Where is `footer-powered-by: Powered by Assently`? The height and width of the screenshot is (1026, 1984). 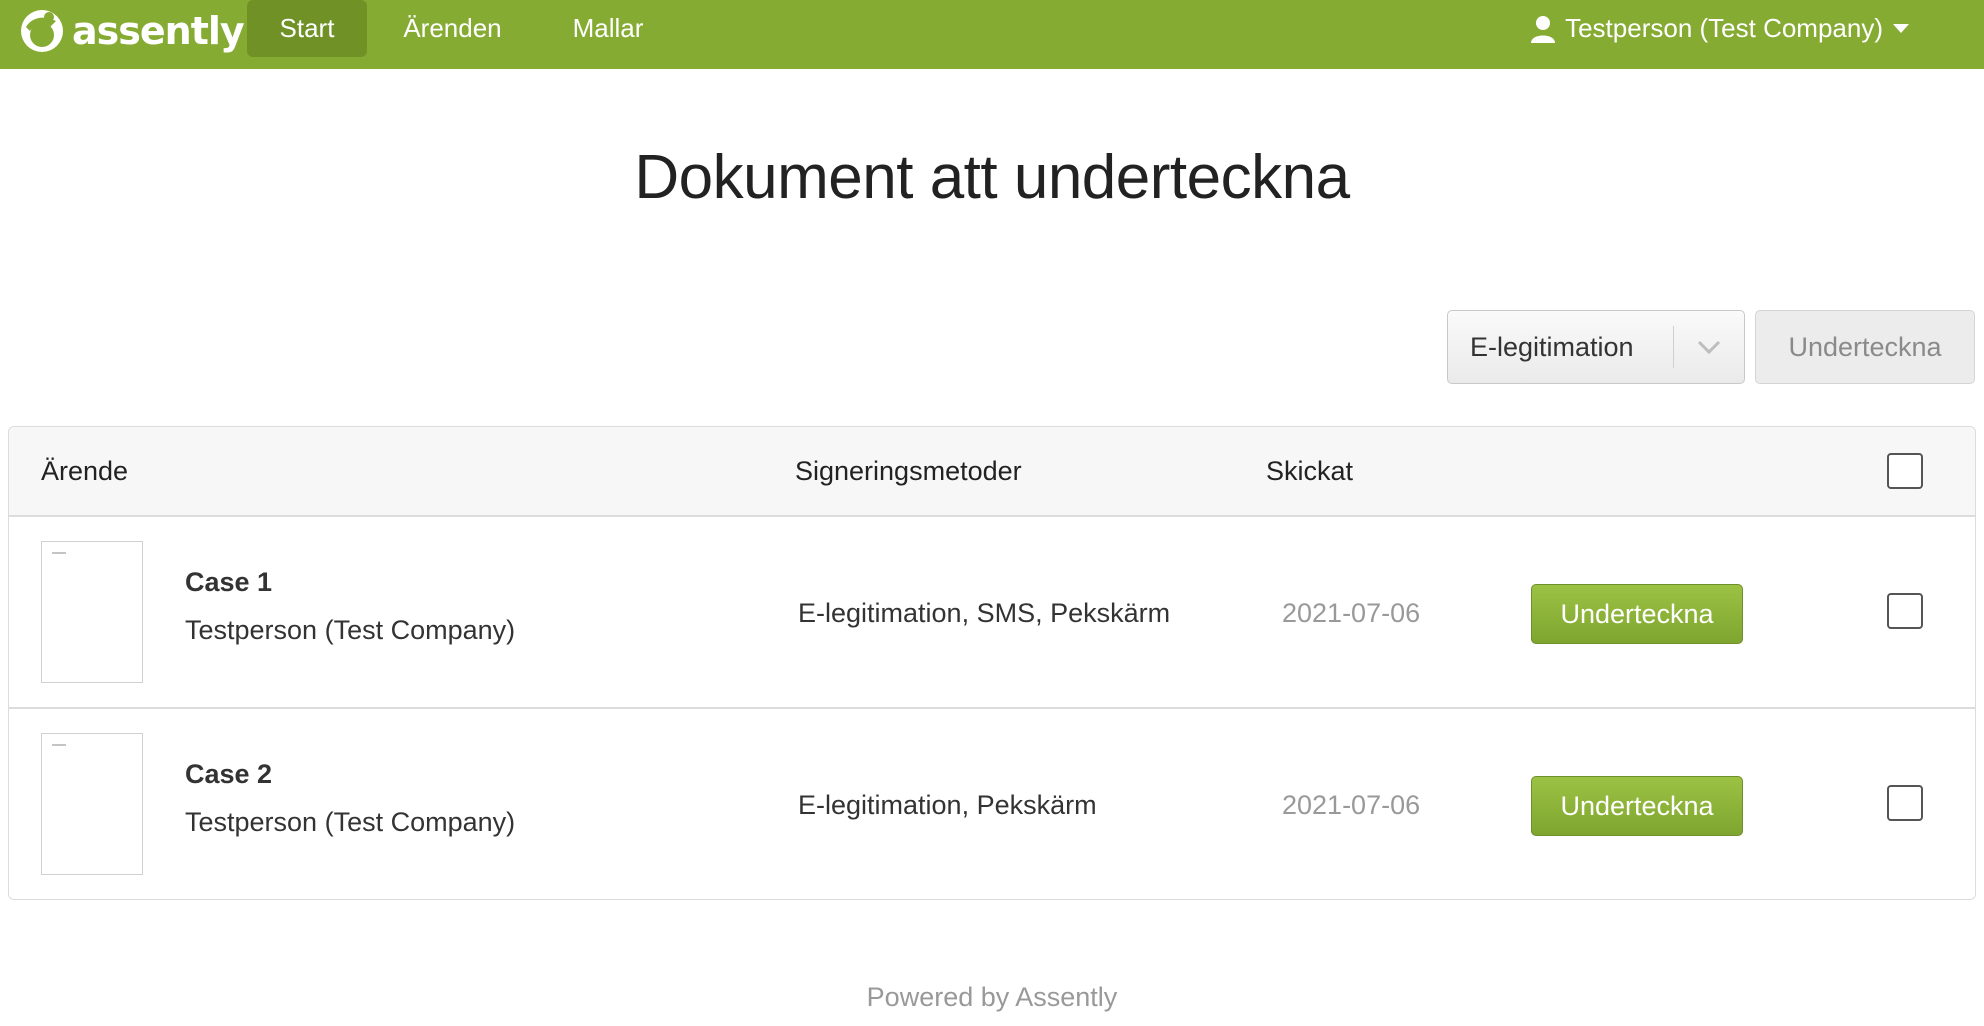 footer-powered-by: Powered by Assently is located at coordinates (992, 997).